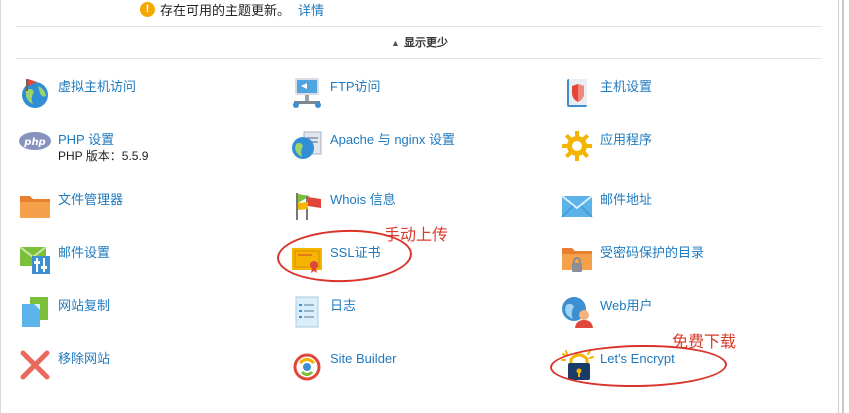 The image size is (849, 413). What do you see at coordinates (307, 365) in the screenshot?
I see `site-builder-icon` at bounding box center [307, 365].